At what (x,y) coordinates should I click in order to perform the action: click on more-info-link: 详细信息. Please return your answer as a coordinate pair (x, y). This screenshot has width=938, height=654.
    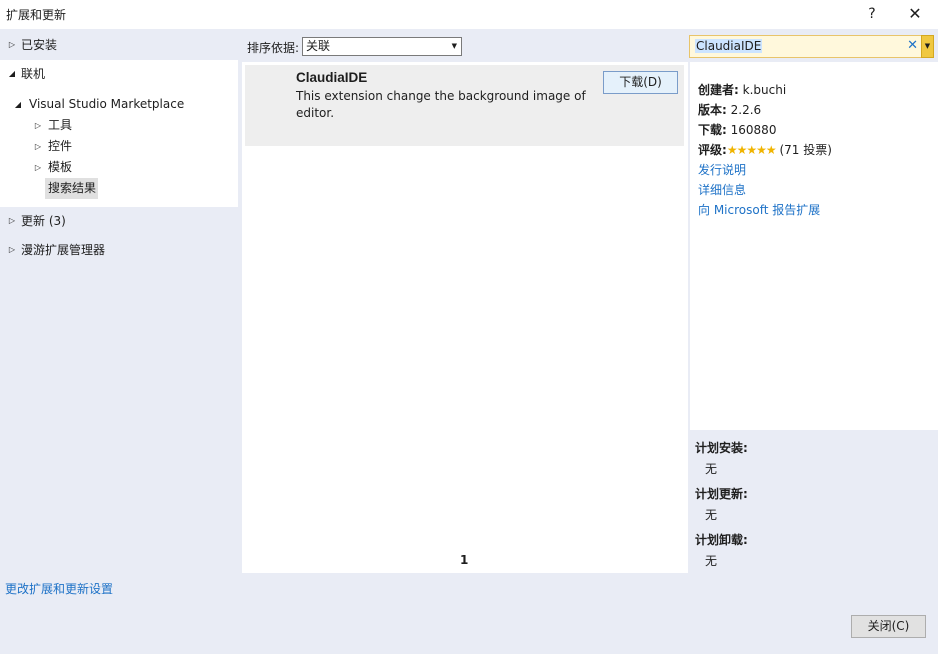
    Looking at the image, I should click on (722, 189).